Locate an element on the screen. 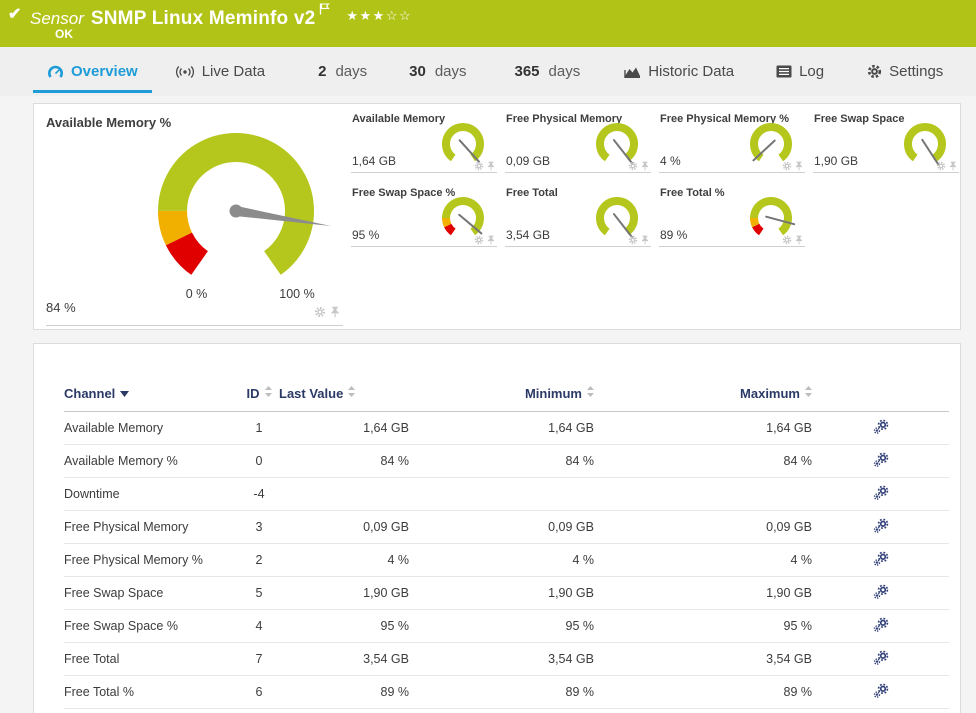  channel-row: Free Total % 6 89 % 89 % 89 % is located at coordinates (506, 692).